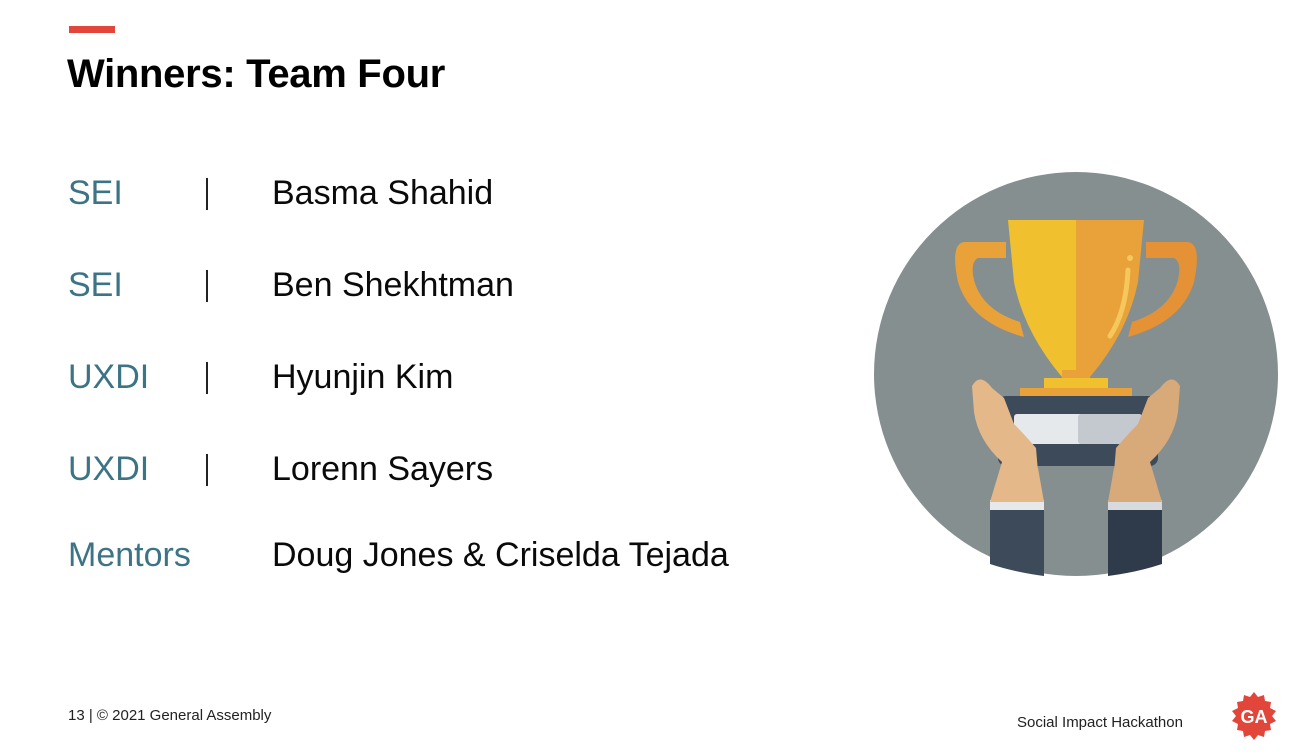 This screenshot has width=1316, height=752. What do you see at coordinates (92, 29) in the screenshot?
I see `title-accent-bar` at bounding box center [92, 29].